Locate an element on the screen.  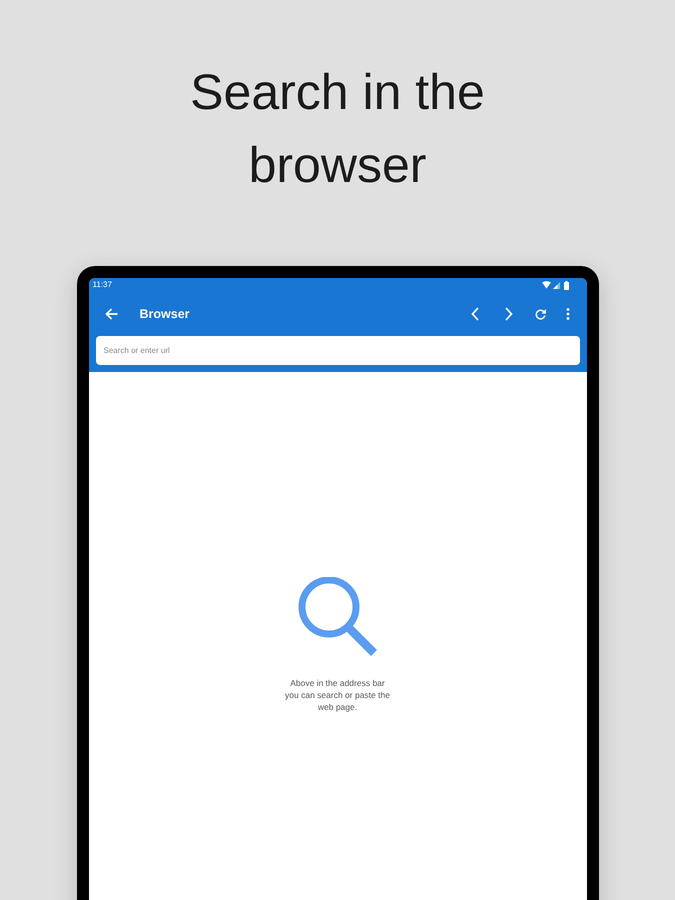
refresh-icon is located at coordinates (540, 314).